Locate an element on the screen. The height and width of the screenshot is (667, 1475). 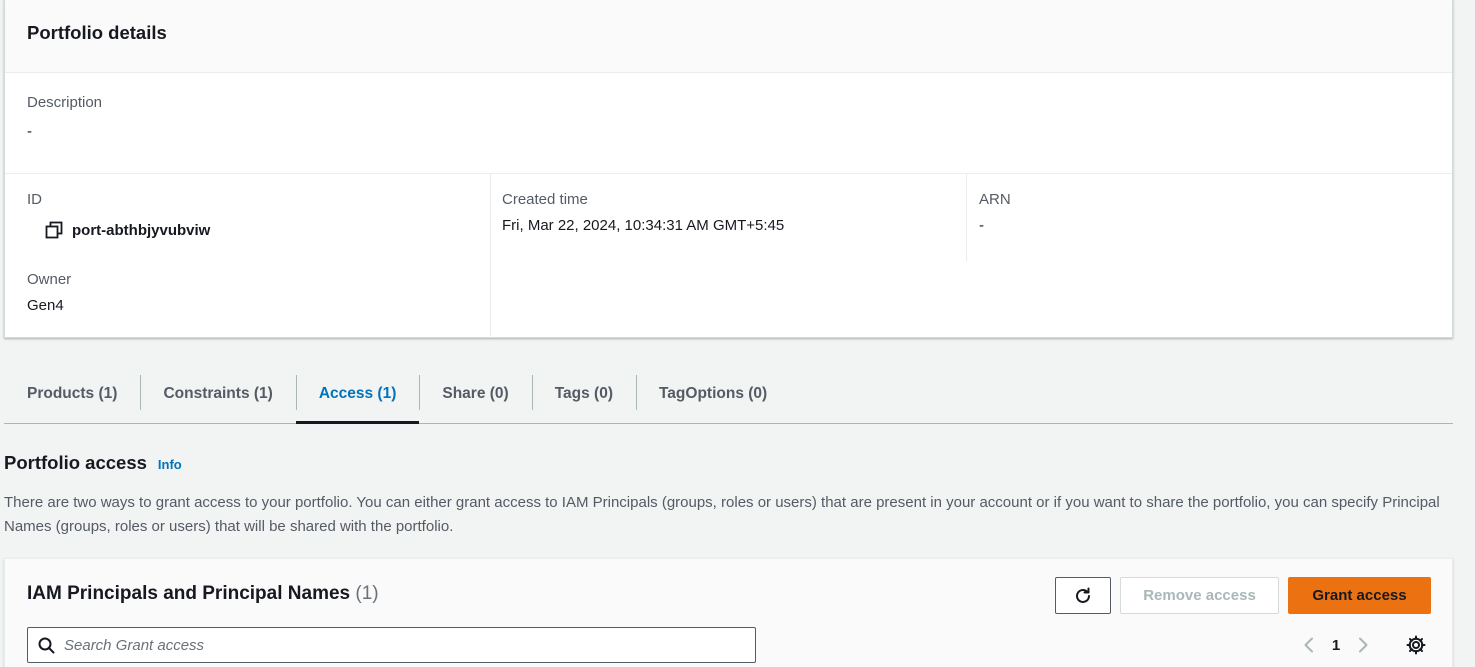
tab-products: Products (1) is located at coordinates (72, 394).